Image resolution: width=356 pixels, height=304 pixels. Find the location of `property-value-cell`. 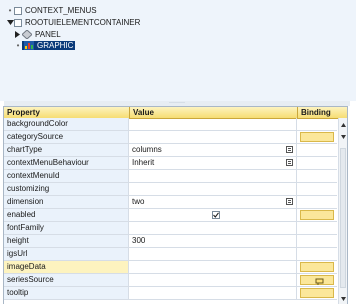

property-value-cell is located at coordinates (213, 215).